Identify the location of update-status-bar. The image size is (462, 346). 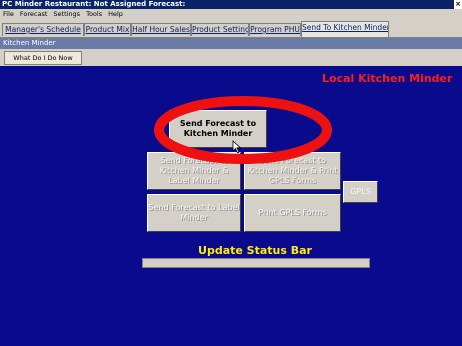
(256, 263).